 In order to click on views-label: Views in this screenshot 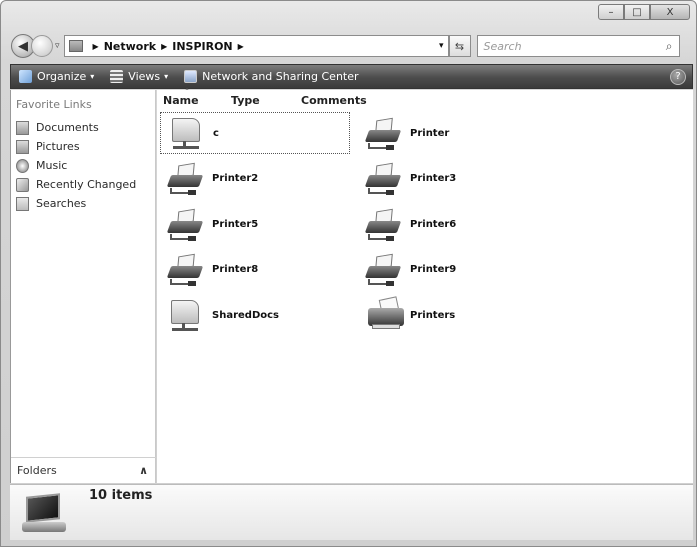, I will do `click(144, 76)`.